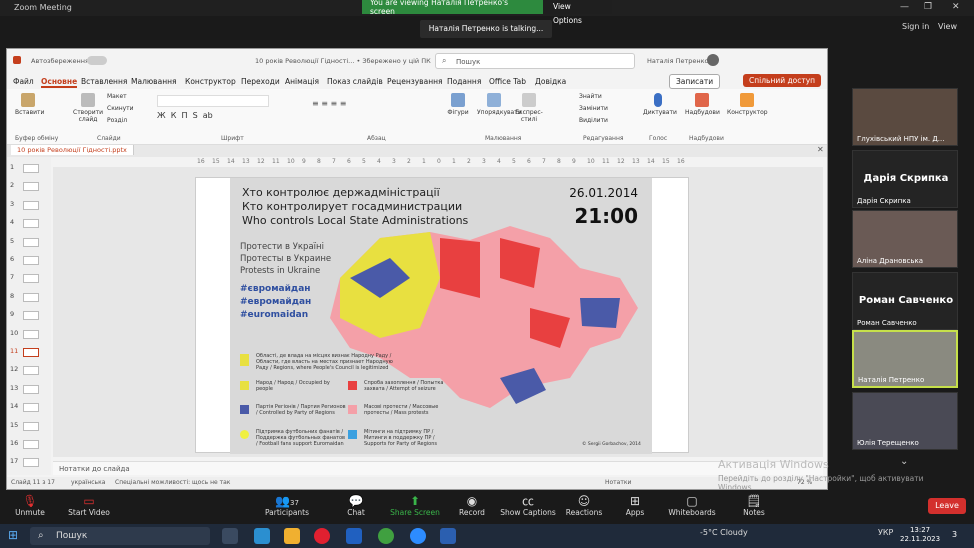 This screenshot has height=548, width=974. What do you see at coordinates (438, 468) in the screenshot?
I see `slide-notes: Нотатки до слайда` at bounding box center [438, 468].